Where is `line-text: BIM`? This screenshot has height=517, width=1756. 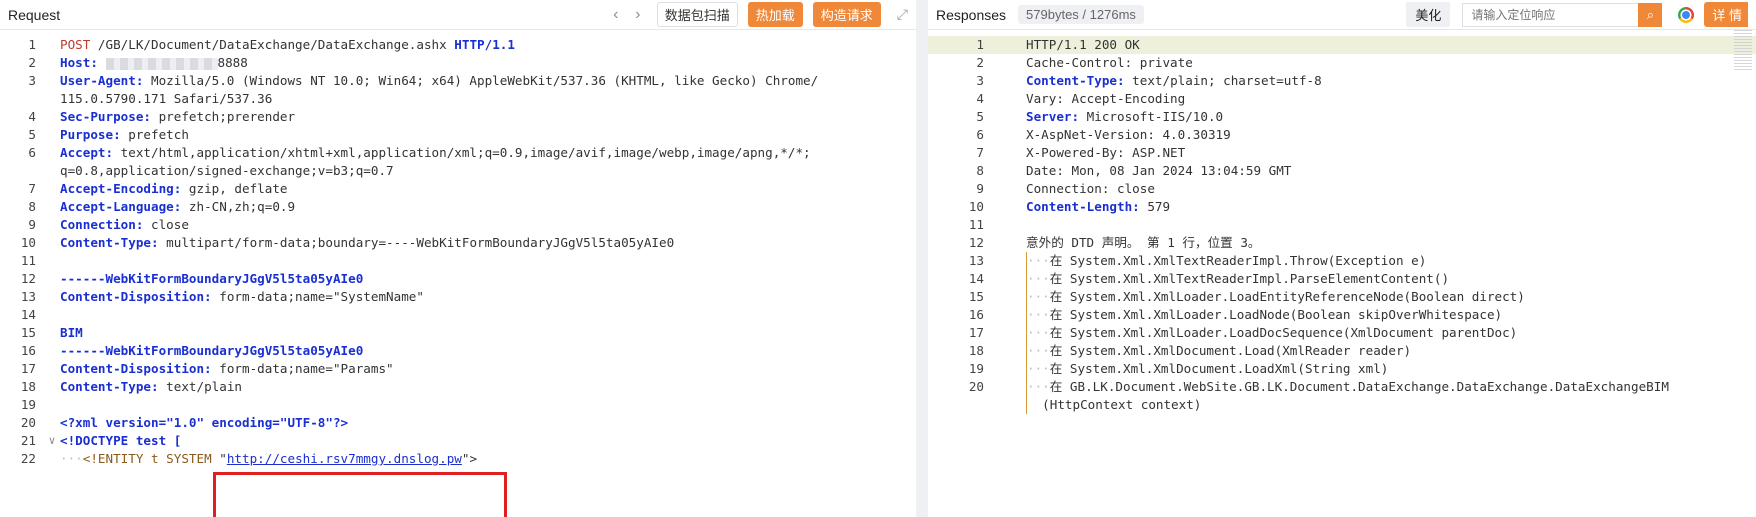
line-text: BIM is located at coordinates (488, 333).